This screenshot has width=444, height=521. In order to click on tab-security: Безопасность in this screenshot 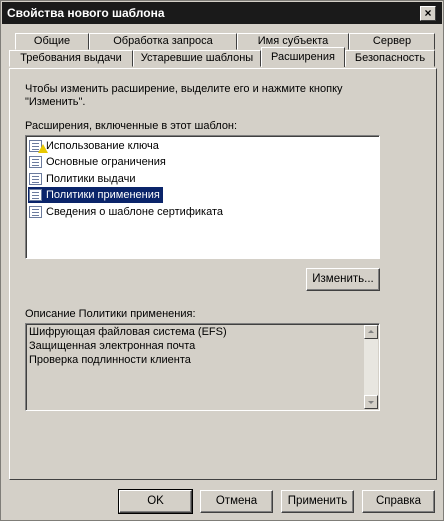, I will do `click(390, 58)`.